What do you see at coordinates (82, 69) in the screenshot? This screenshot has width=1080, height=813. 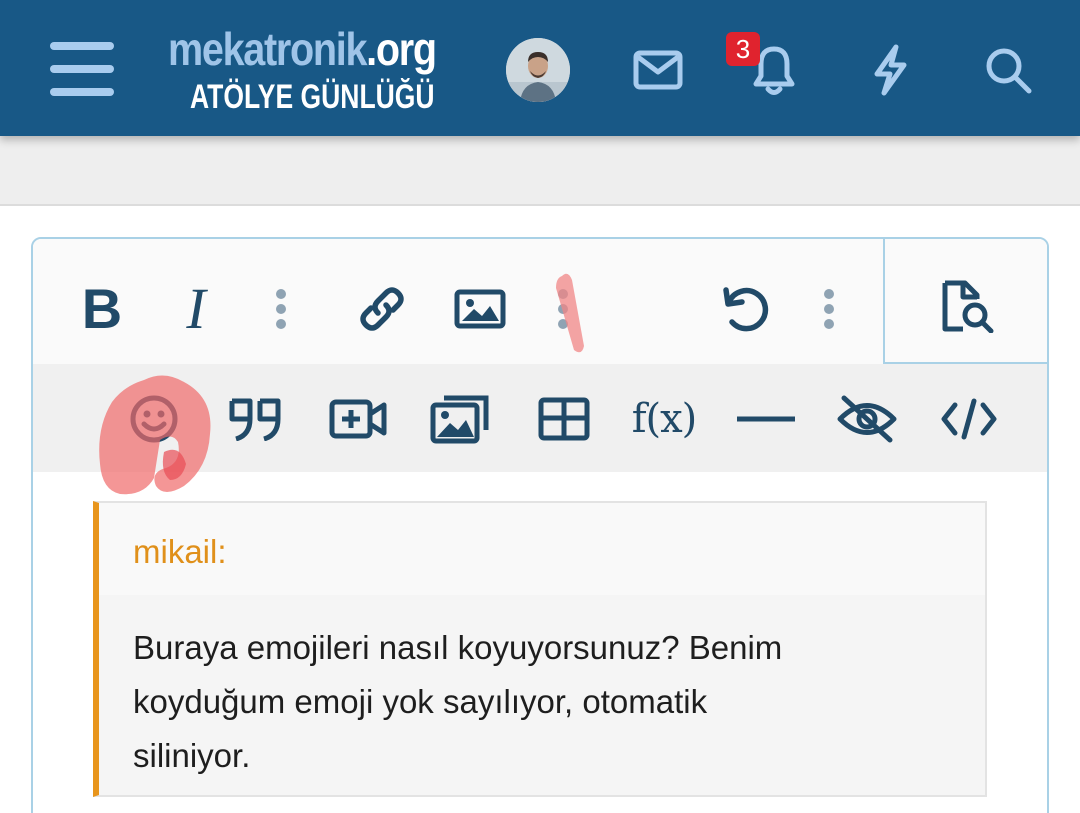 I see `menu-icon` at bounding box center [82, 69].